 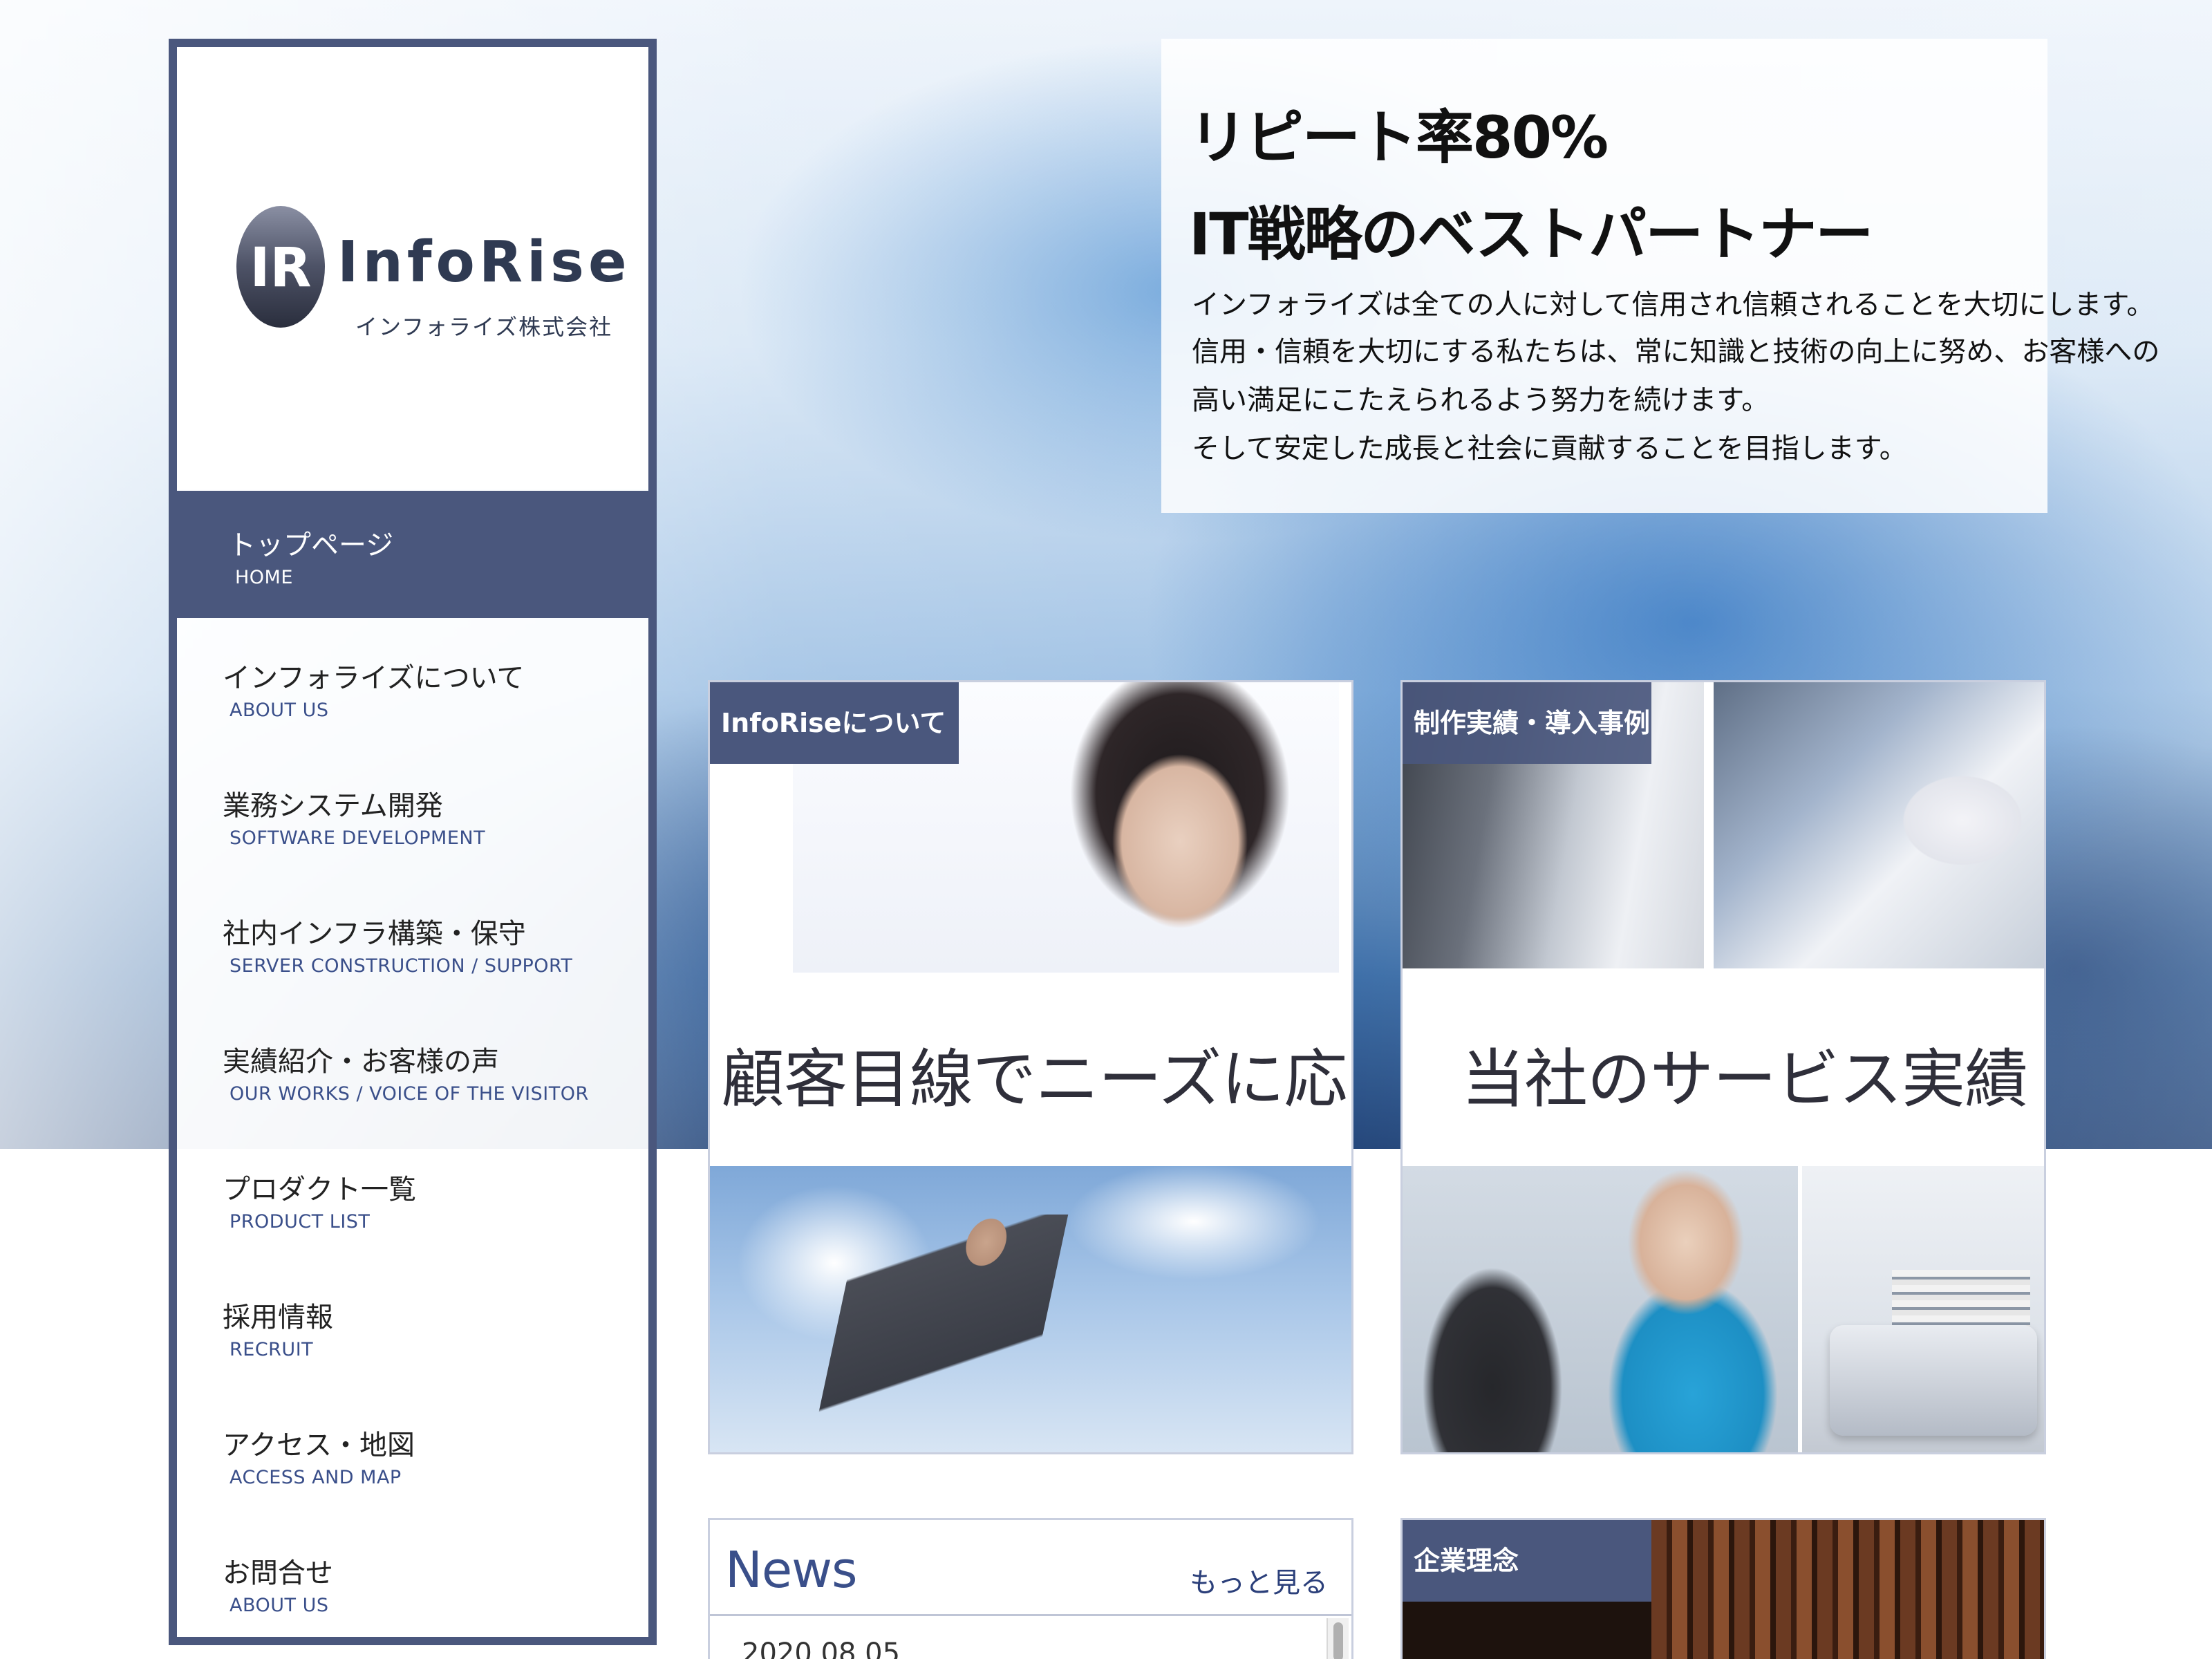 What do you see at coordinates (1030, 1588) in the screenshot?
I see `news-panel: News もっと見る 2020.08.05` at bounding box center [1030, 1588].